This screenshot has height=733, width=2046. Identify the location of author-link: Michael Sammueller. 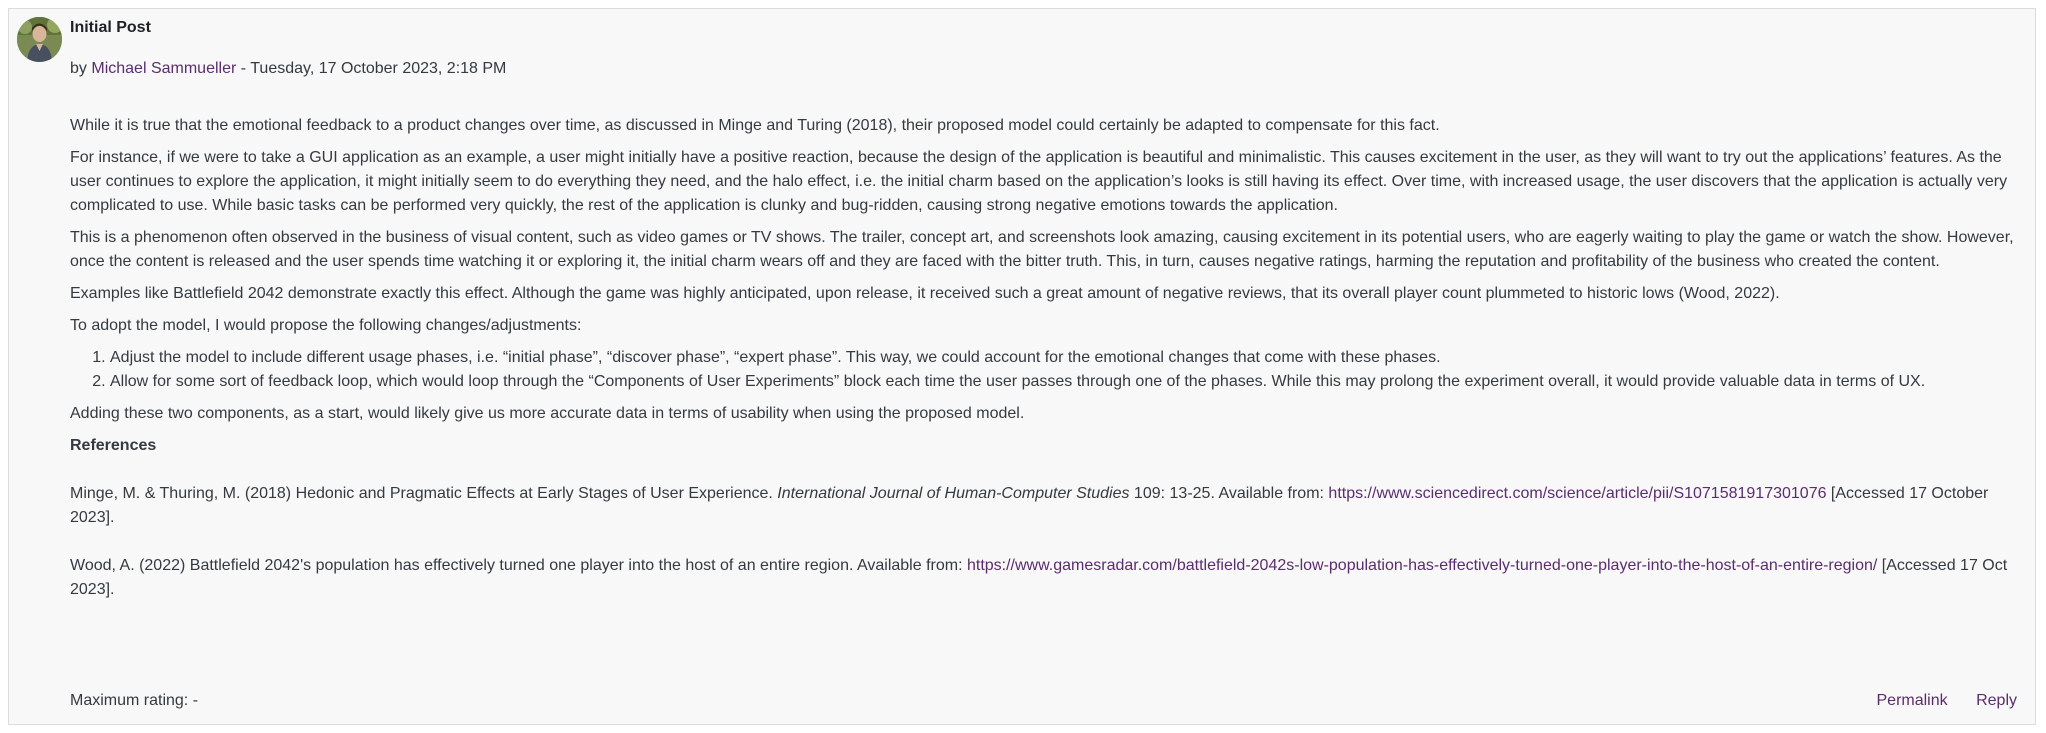
(163, 68).